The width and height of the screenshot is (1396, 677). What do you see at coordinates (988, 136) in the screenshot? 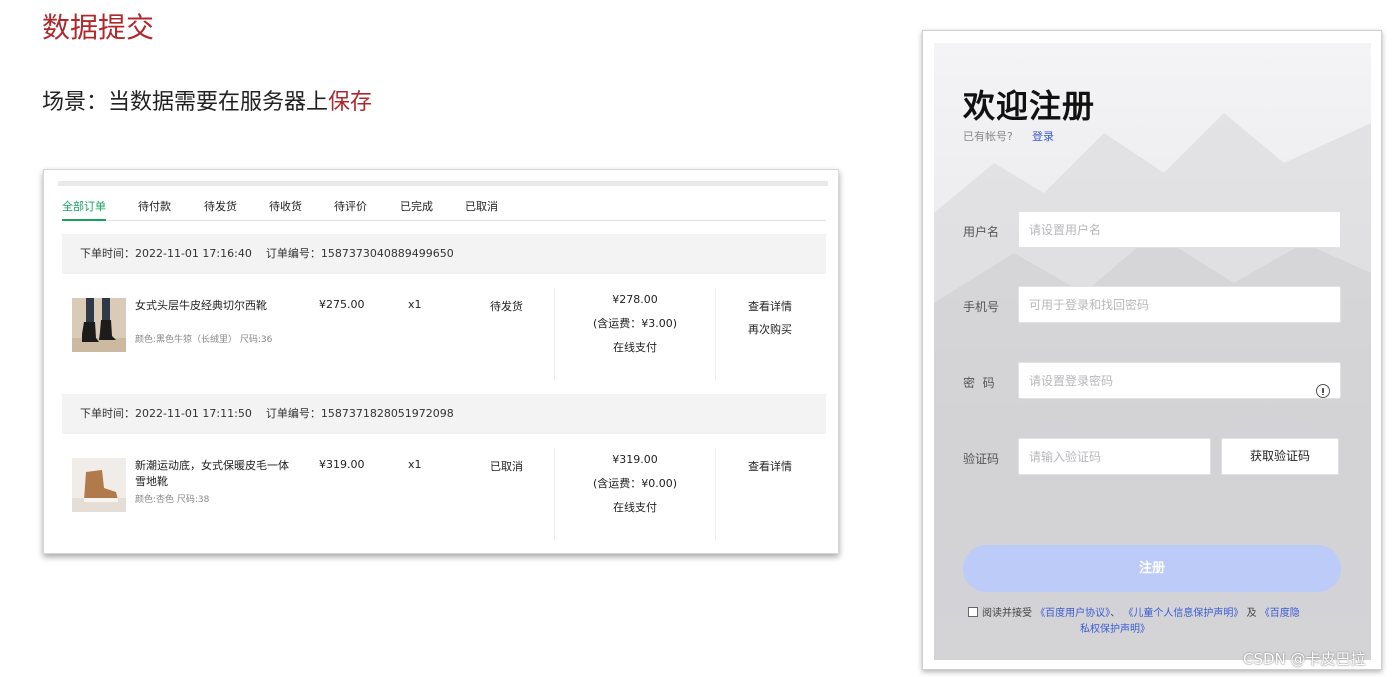
I see `have-account-text: 已有帐号?` at bounding box center [988, 136].